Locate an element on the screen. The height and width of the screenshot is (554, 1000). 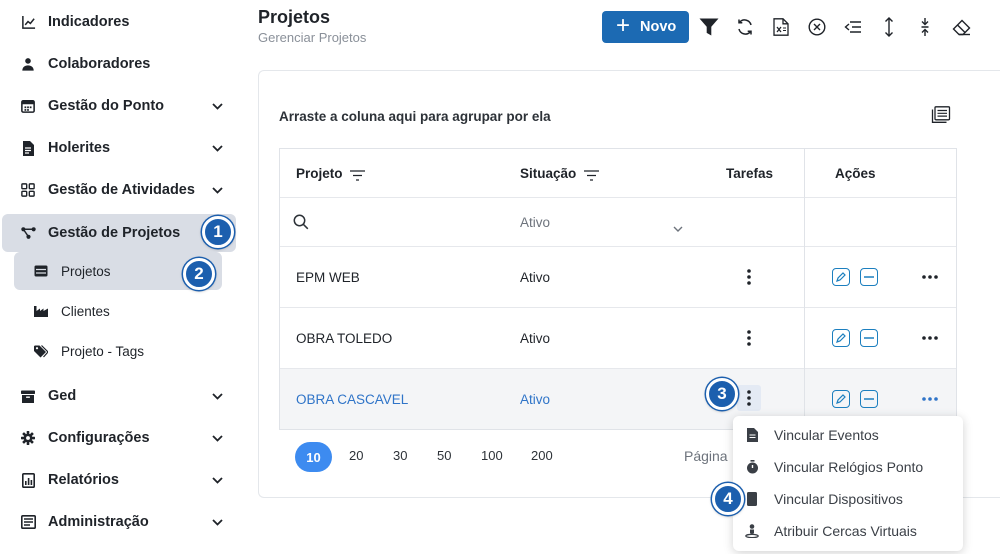
share-nodes-icon is located at coordinates (28, 233).